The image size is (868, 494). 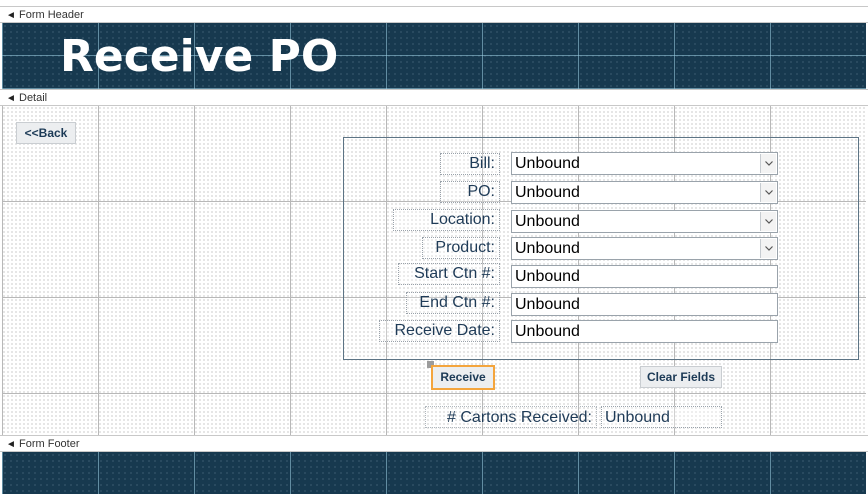 What do you see at coordinates (51, 15) in the screenshot?
I see `form-header-label: Form Header` at bounding box center [51, 15].